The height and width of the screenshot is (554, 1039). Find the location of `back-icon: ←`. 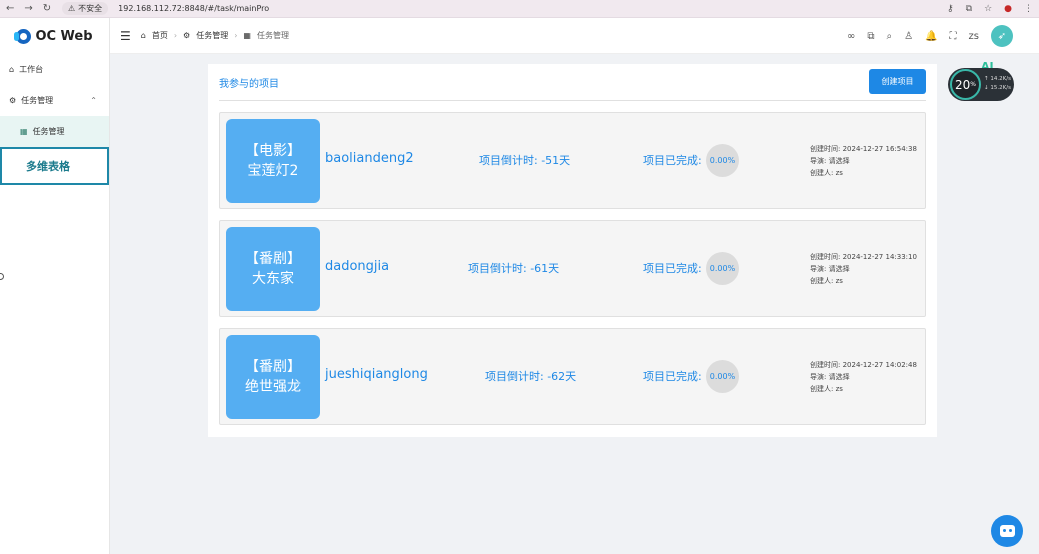

back-icon: ← is located at coordinates (10, 9).